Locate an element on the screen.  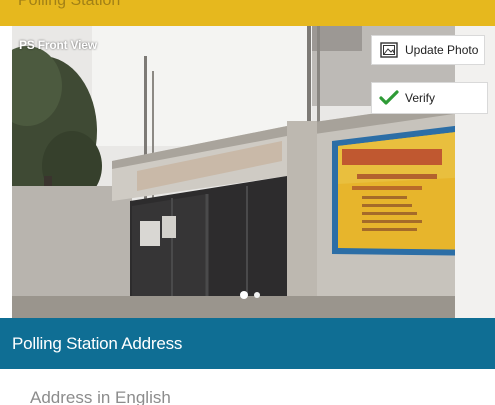
carousel-indicator is located at coordinates (250, 295).